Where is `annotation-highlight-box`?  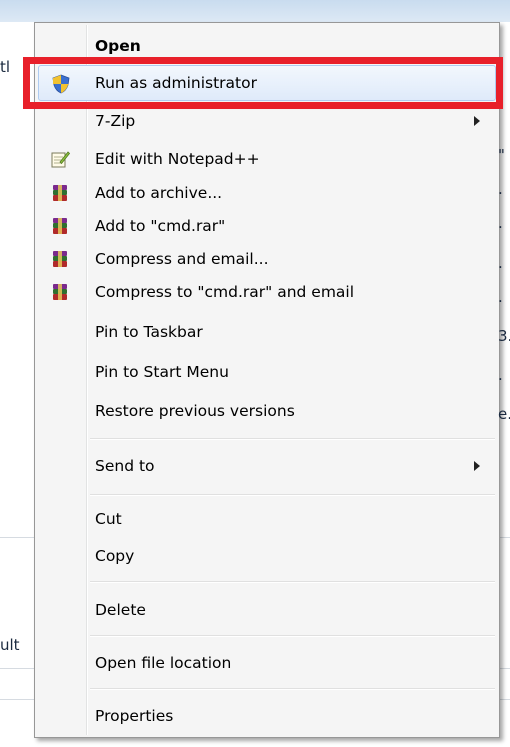
annotation-highlight-box is located at coordinates (263, 83).